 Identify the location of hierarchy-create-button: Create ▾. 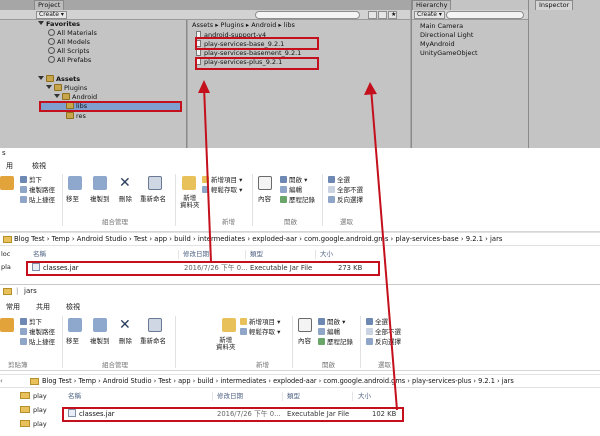
(429, 15).